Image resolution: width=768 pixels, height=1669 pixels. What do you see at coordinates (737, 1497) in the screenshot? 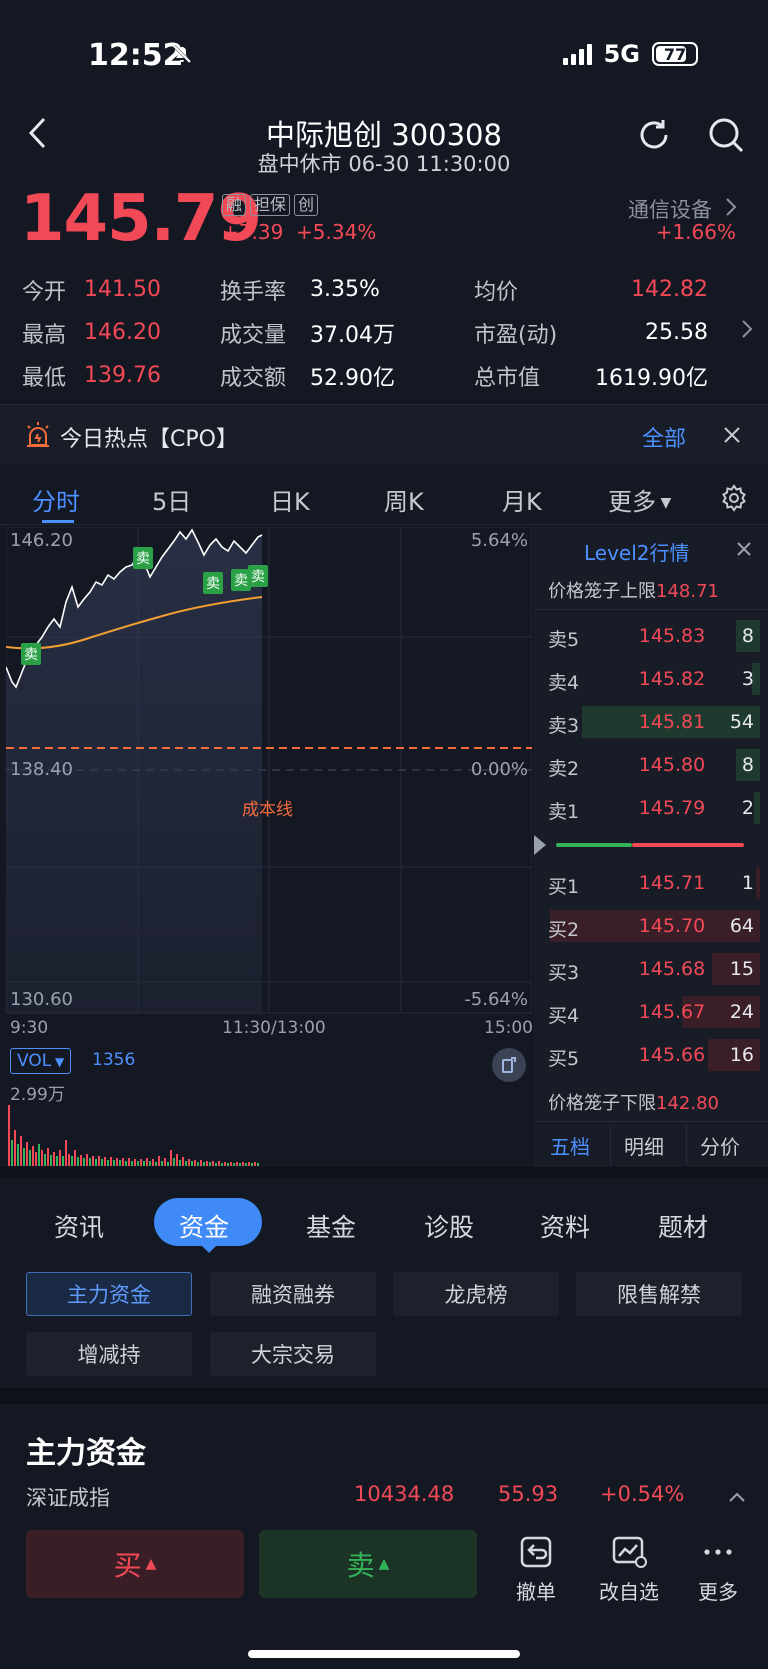
I see `chevron-up-icon` at bounding box center [737, 1497].